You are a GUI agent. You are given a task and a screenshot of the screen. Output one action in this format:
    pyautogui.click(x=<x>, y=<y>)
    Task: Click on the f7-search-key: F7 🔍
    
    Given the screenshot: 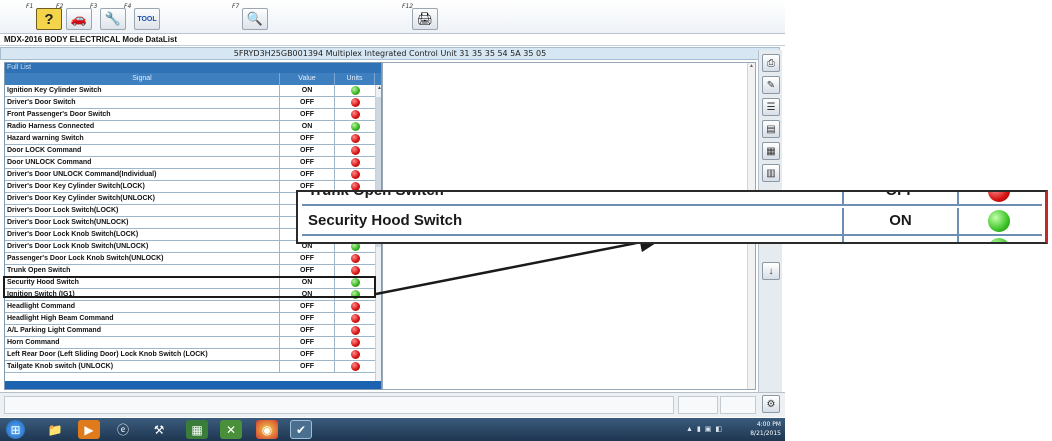 What is the action you would take?
    pyautogui.click(x=252, y=17)
    